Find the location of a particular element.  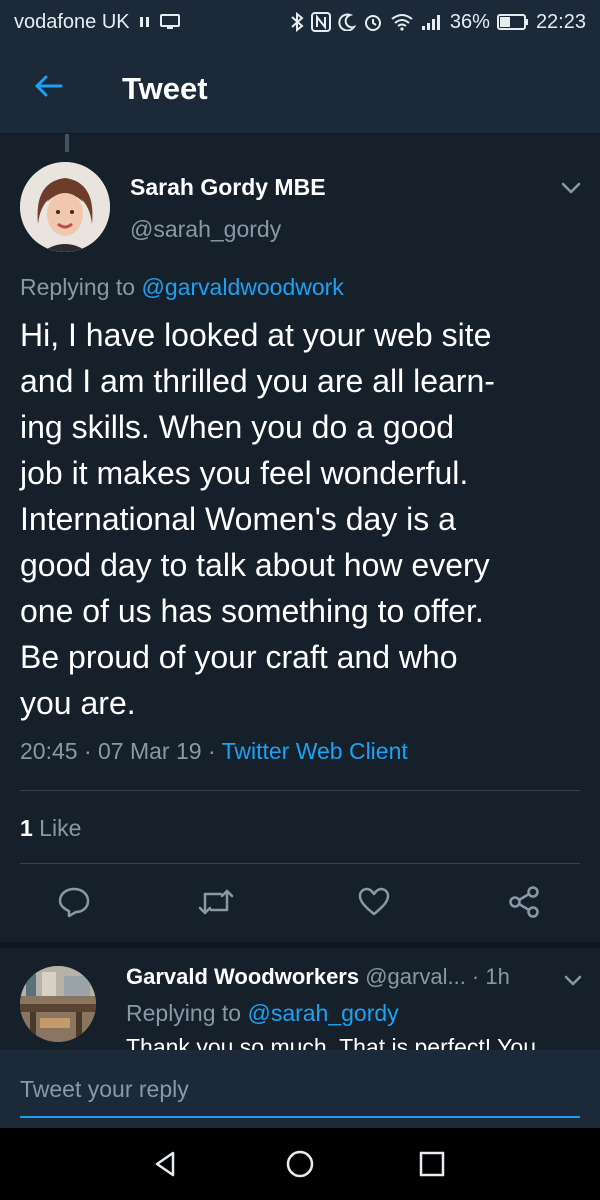

square-recents-icon is located at coordinates (432, 1166).